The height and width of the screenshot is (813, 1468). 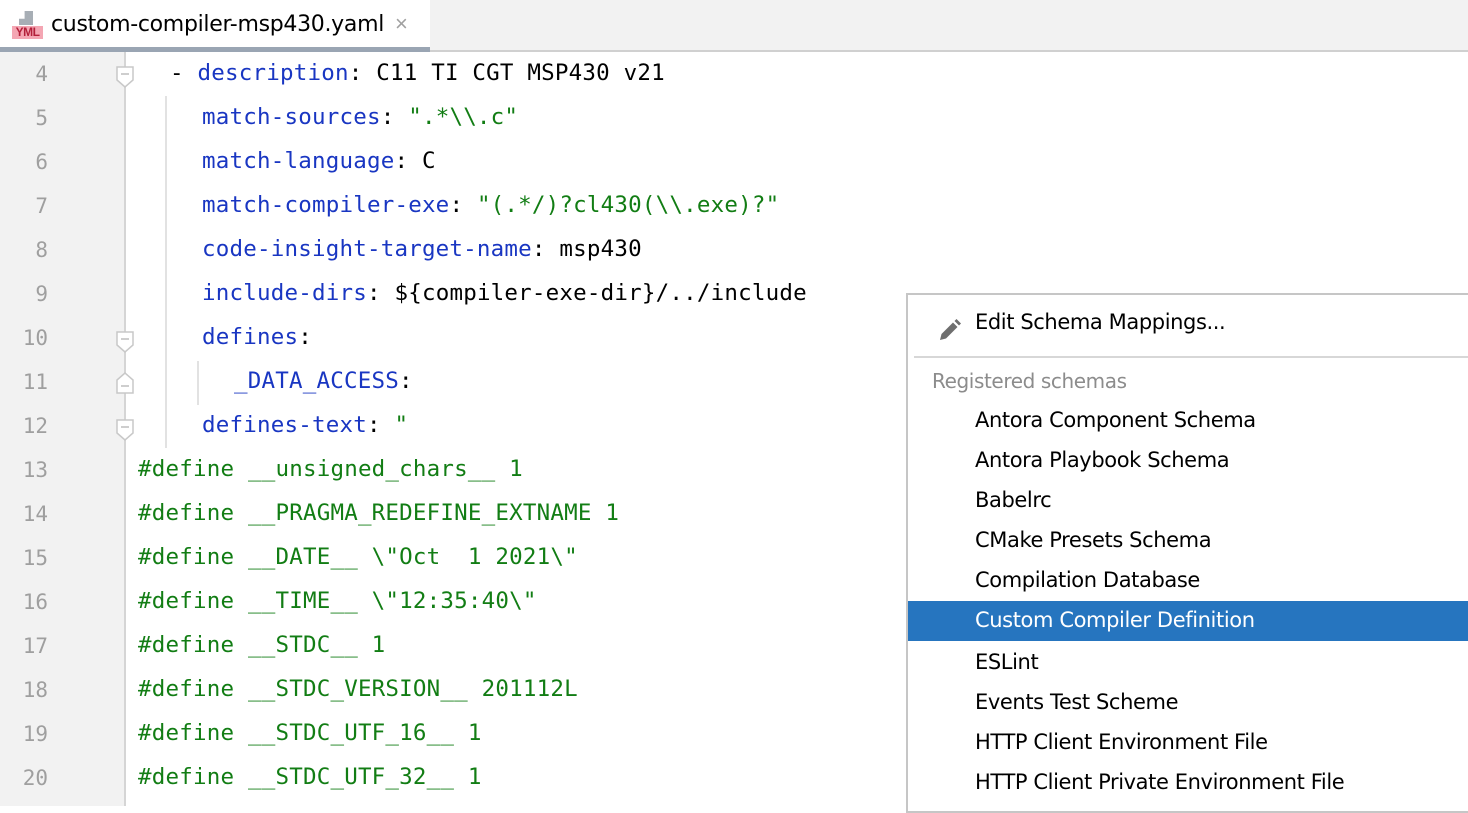 I want to click on schema-item: Custom Compiler Definition, so click(x=1188, y=621).